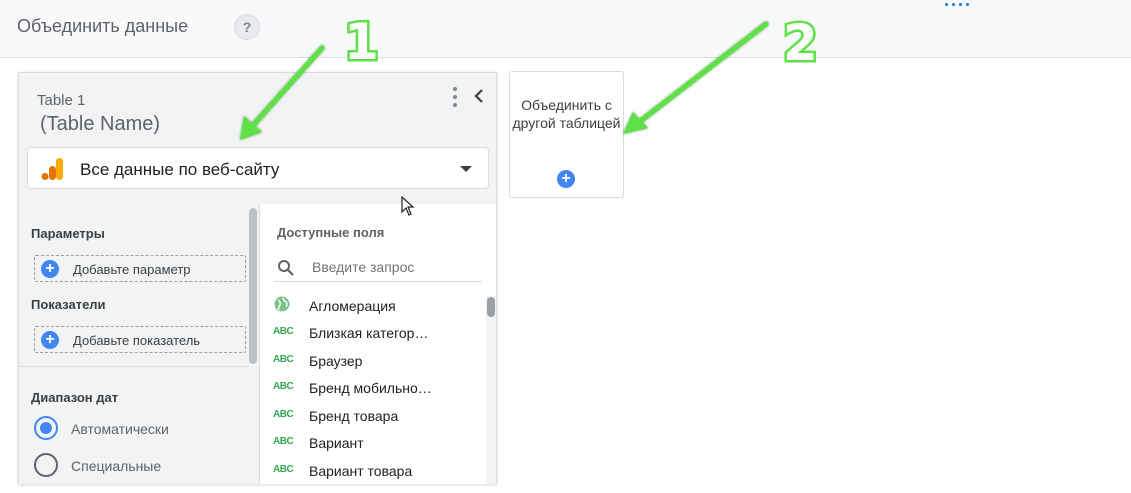 The width and height of the screenshot is (1131, 493). I want to click on google-analytics-icon, so click(53, 169).